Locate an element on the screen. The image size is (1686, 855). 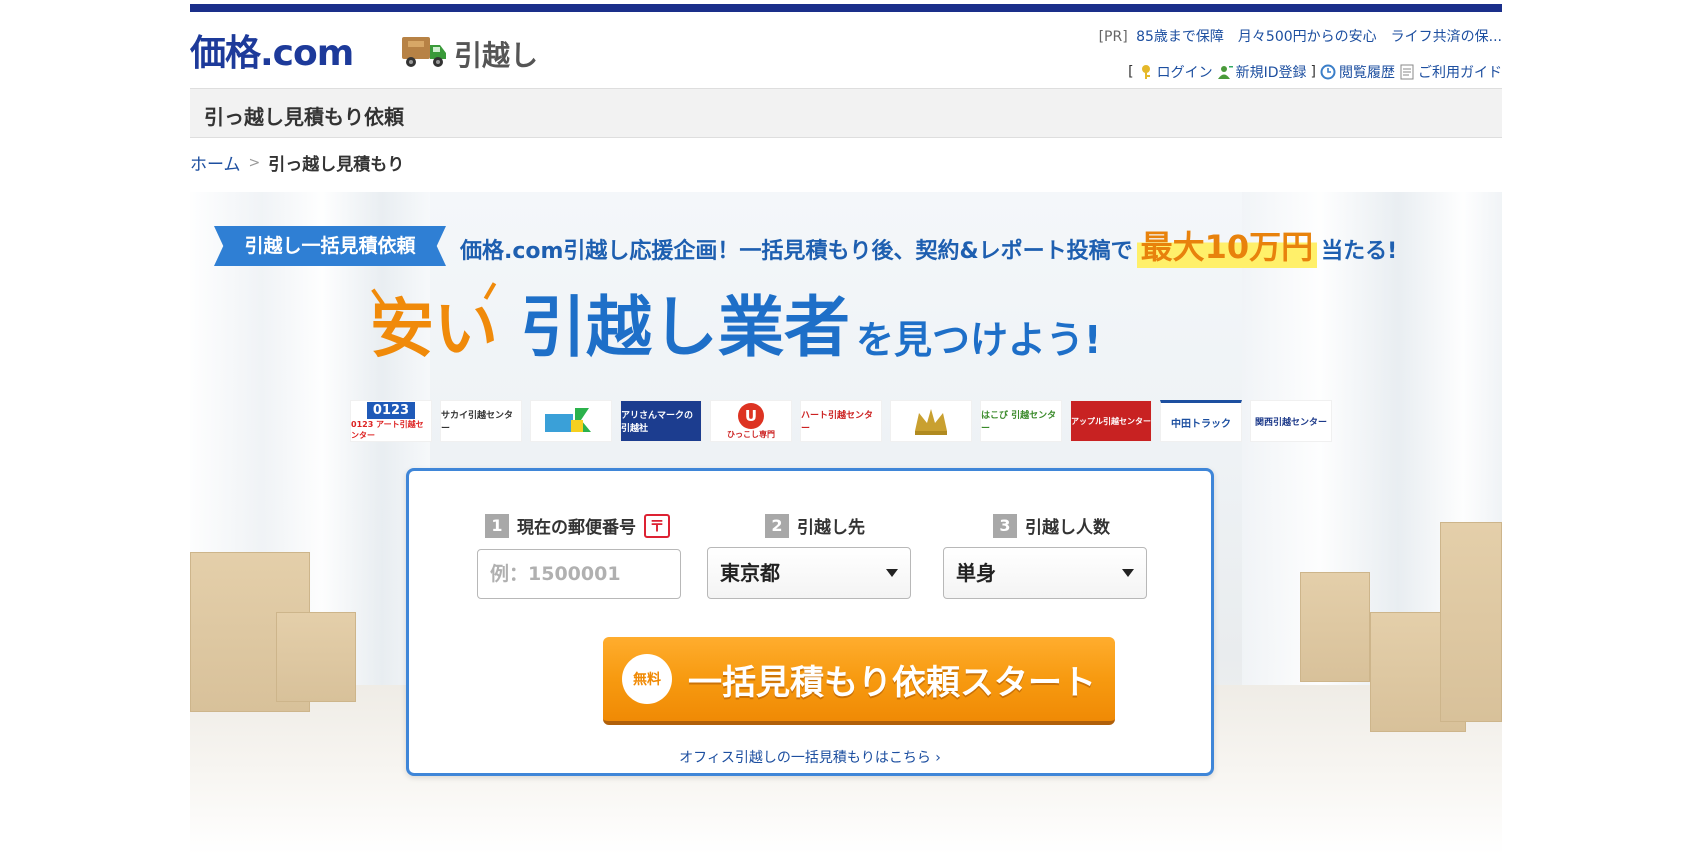
breadcrumb-current: 引っ越し見積もり is located at coordinates (336, 165).